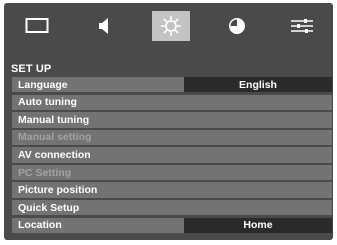  Describe the element at coordinates (172, 137) in the screenshot. I see `menu-item-manual-setting: Manual setting` at that location.